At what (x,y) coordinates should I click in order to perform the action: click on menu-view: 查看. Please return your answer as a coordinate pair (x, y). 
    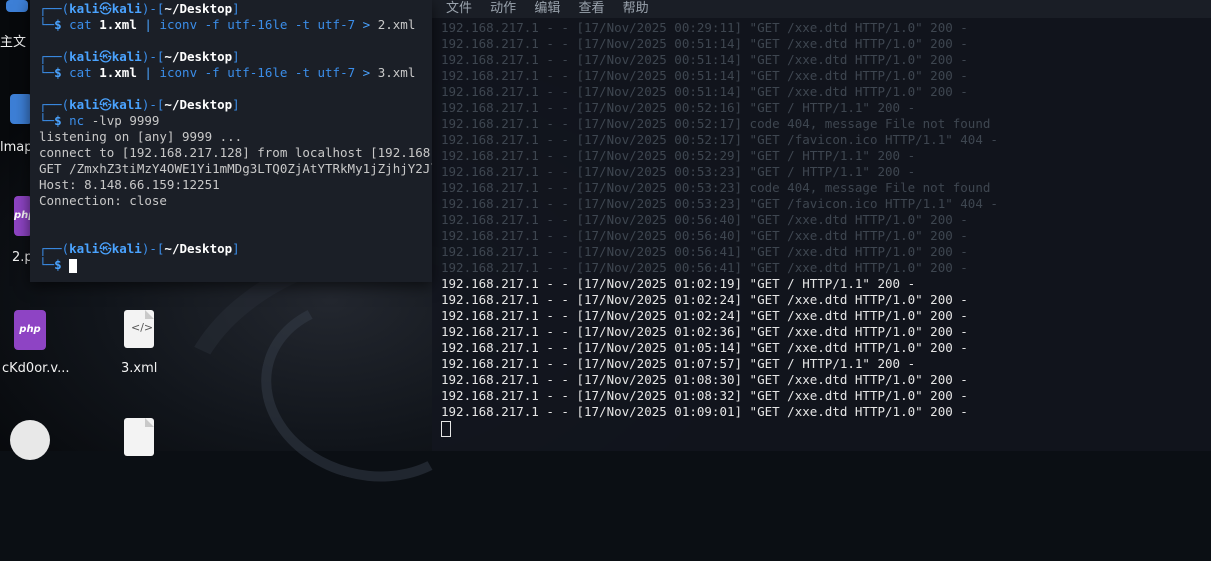
    Looking at the image, I should click on (591, 8).